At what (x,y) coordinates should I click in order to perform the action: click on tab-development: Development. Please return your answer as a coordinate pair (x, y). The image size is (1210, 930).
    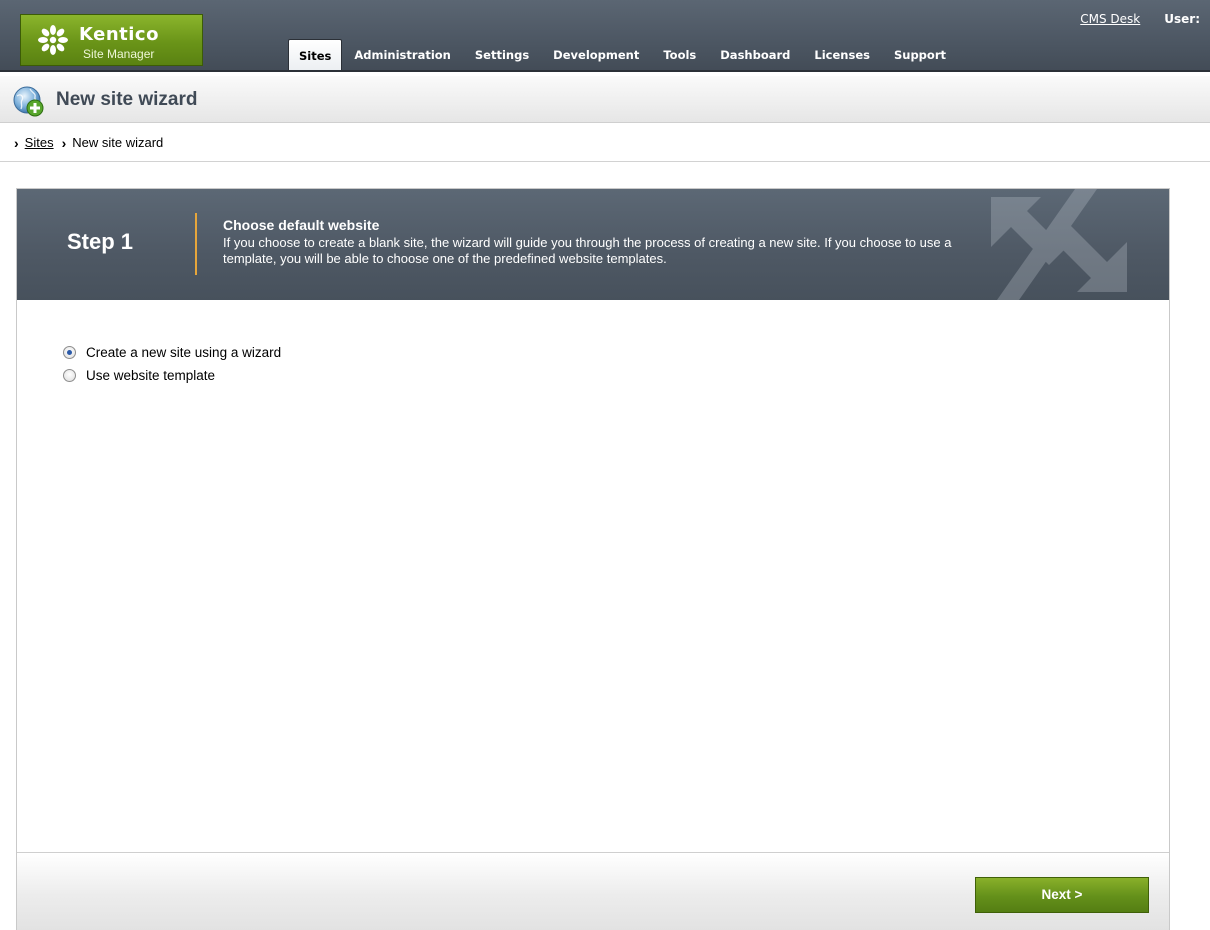
    Looking at the image, I should click on (596, 54).